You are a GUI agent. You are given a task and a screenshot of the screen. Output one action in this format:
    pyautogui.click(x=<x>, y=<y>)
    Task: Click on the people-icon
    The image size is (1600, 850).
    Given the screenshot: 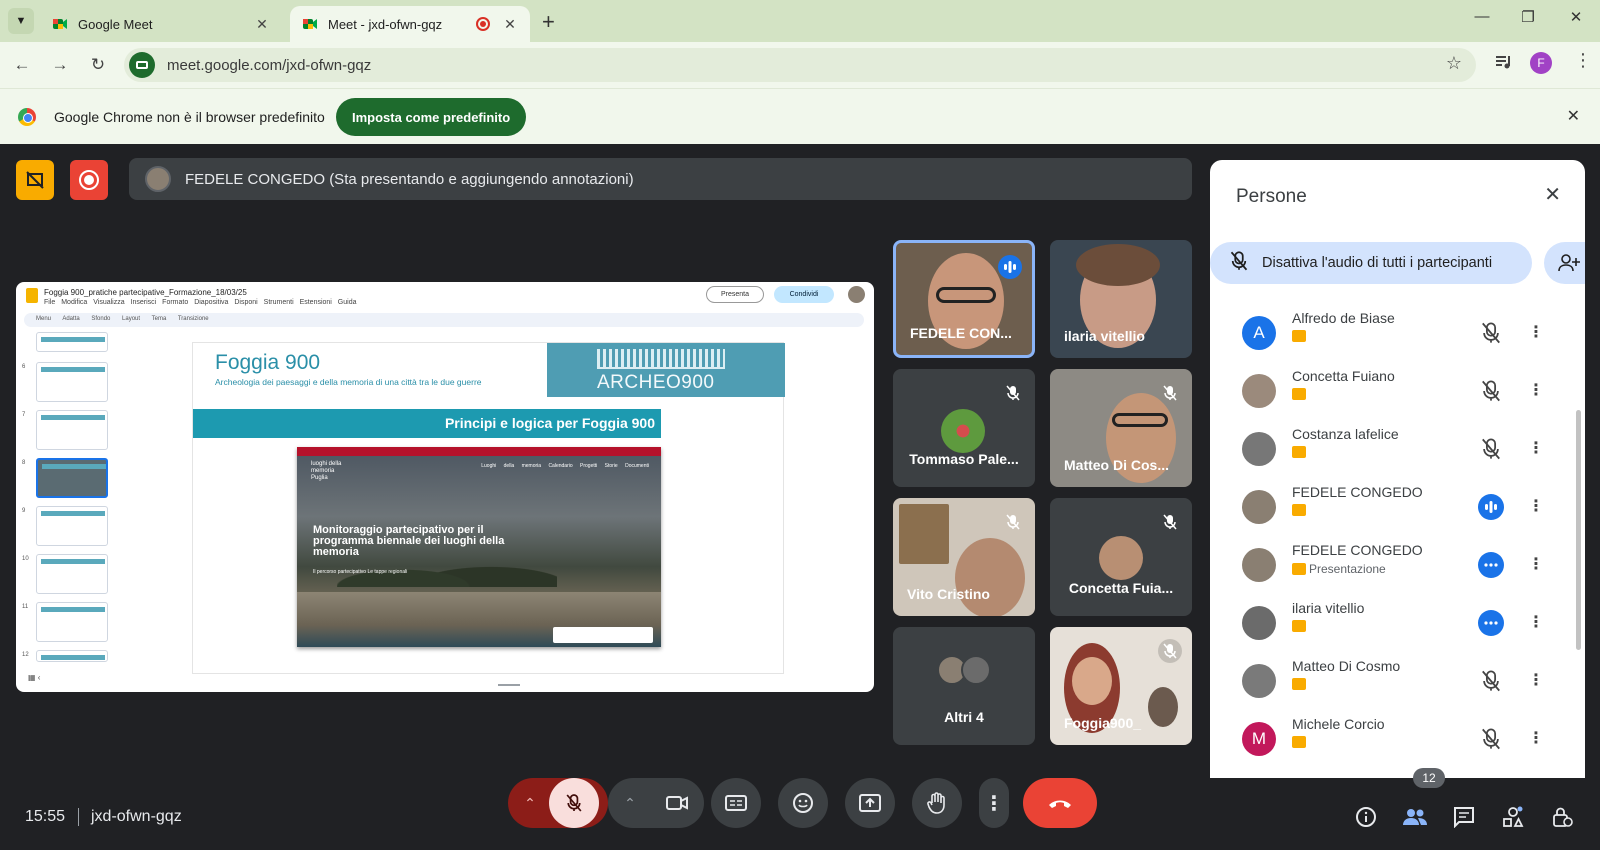 What is the action you would take?
    pyautogui.click(x=1415, y=817)
    